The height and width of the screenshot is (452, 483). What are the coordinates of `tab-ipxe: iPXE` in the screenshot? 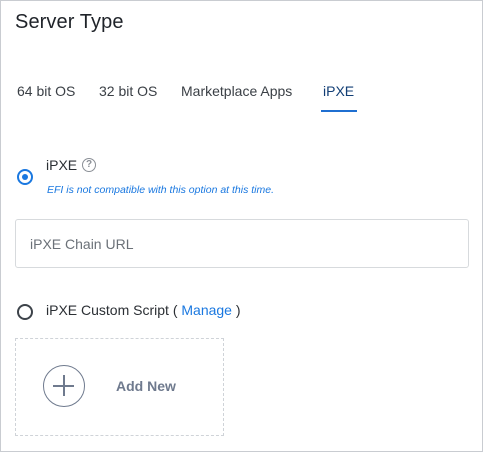 It's located at (338, 91).